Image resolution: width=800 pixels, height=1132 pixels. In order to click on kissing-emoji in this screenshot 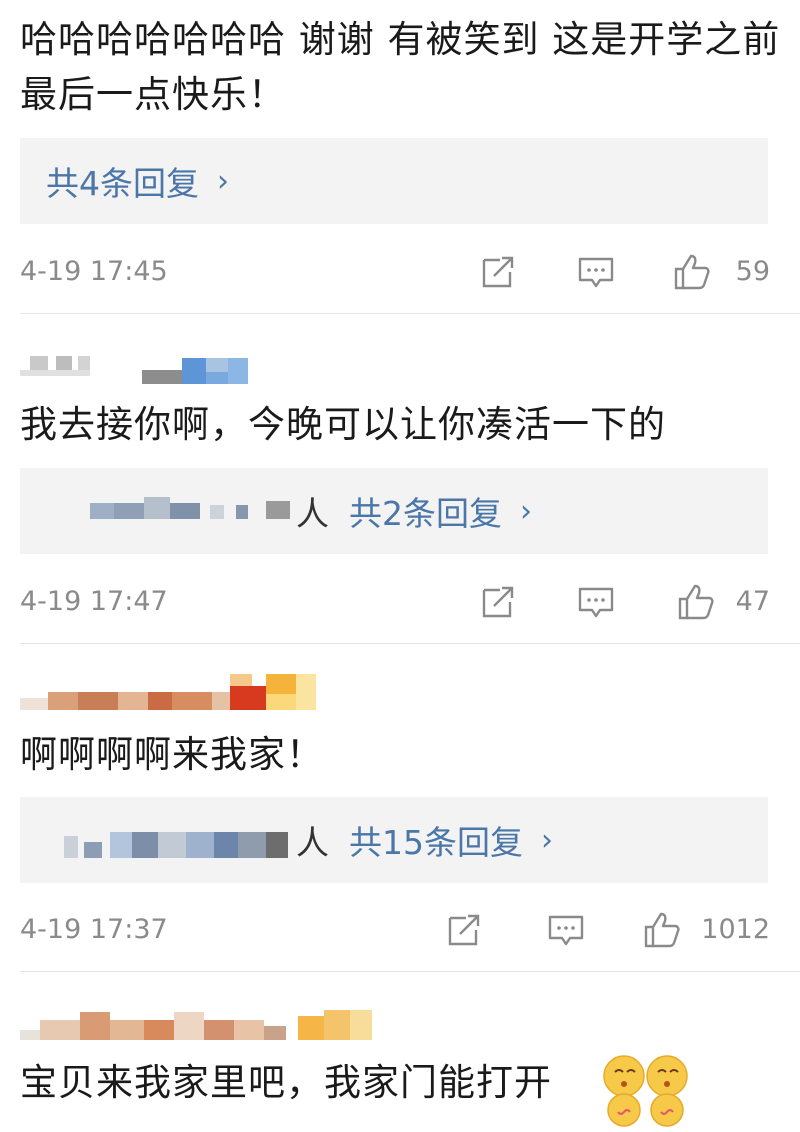, I will do `click(646, 1093)`.